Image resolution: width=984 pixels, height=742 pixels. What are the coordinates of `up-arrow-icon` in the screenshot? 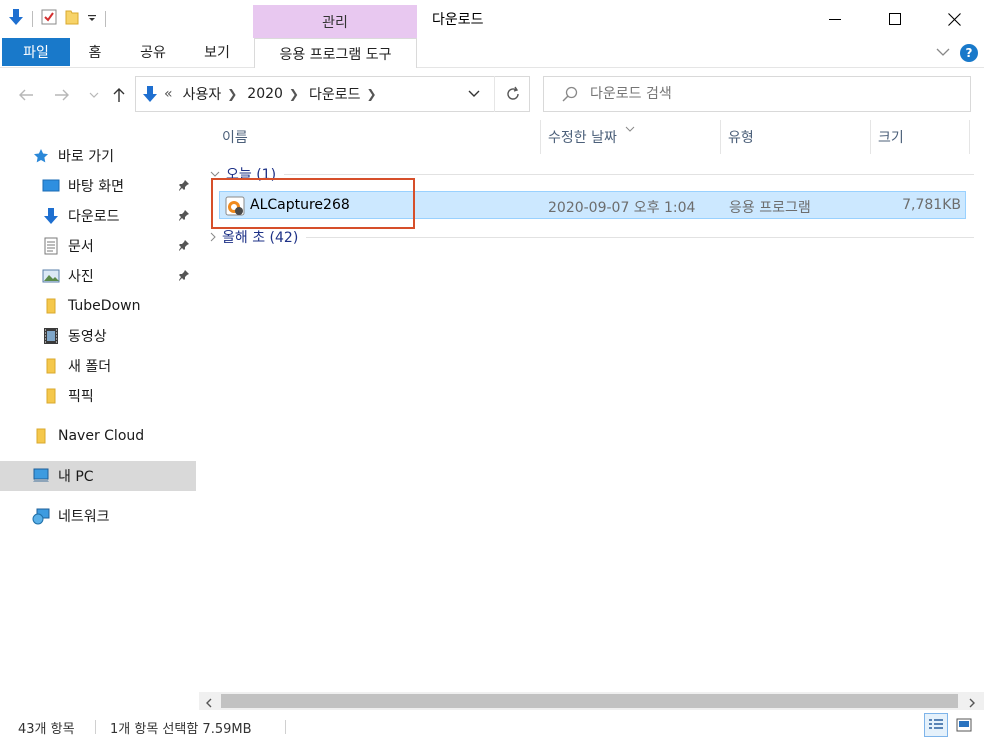 It's located at (119, 95).